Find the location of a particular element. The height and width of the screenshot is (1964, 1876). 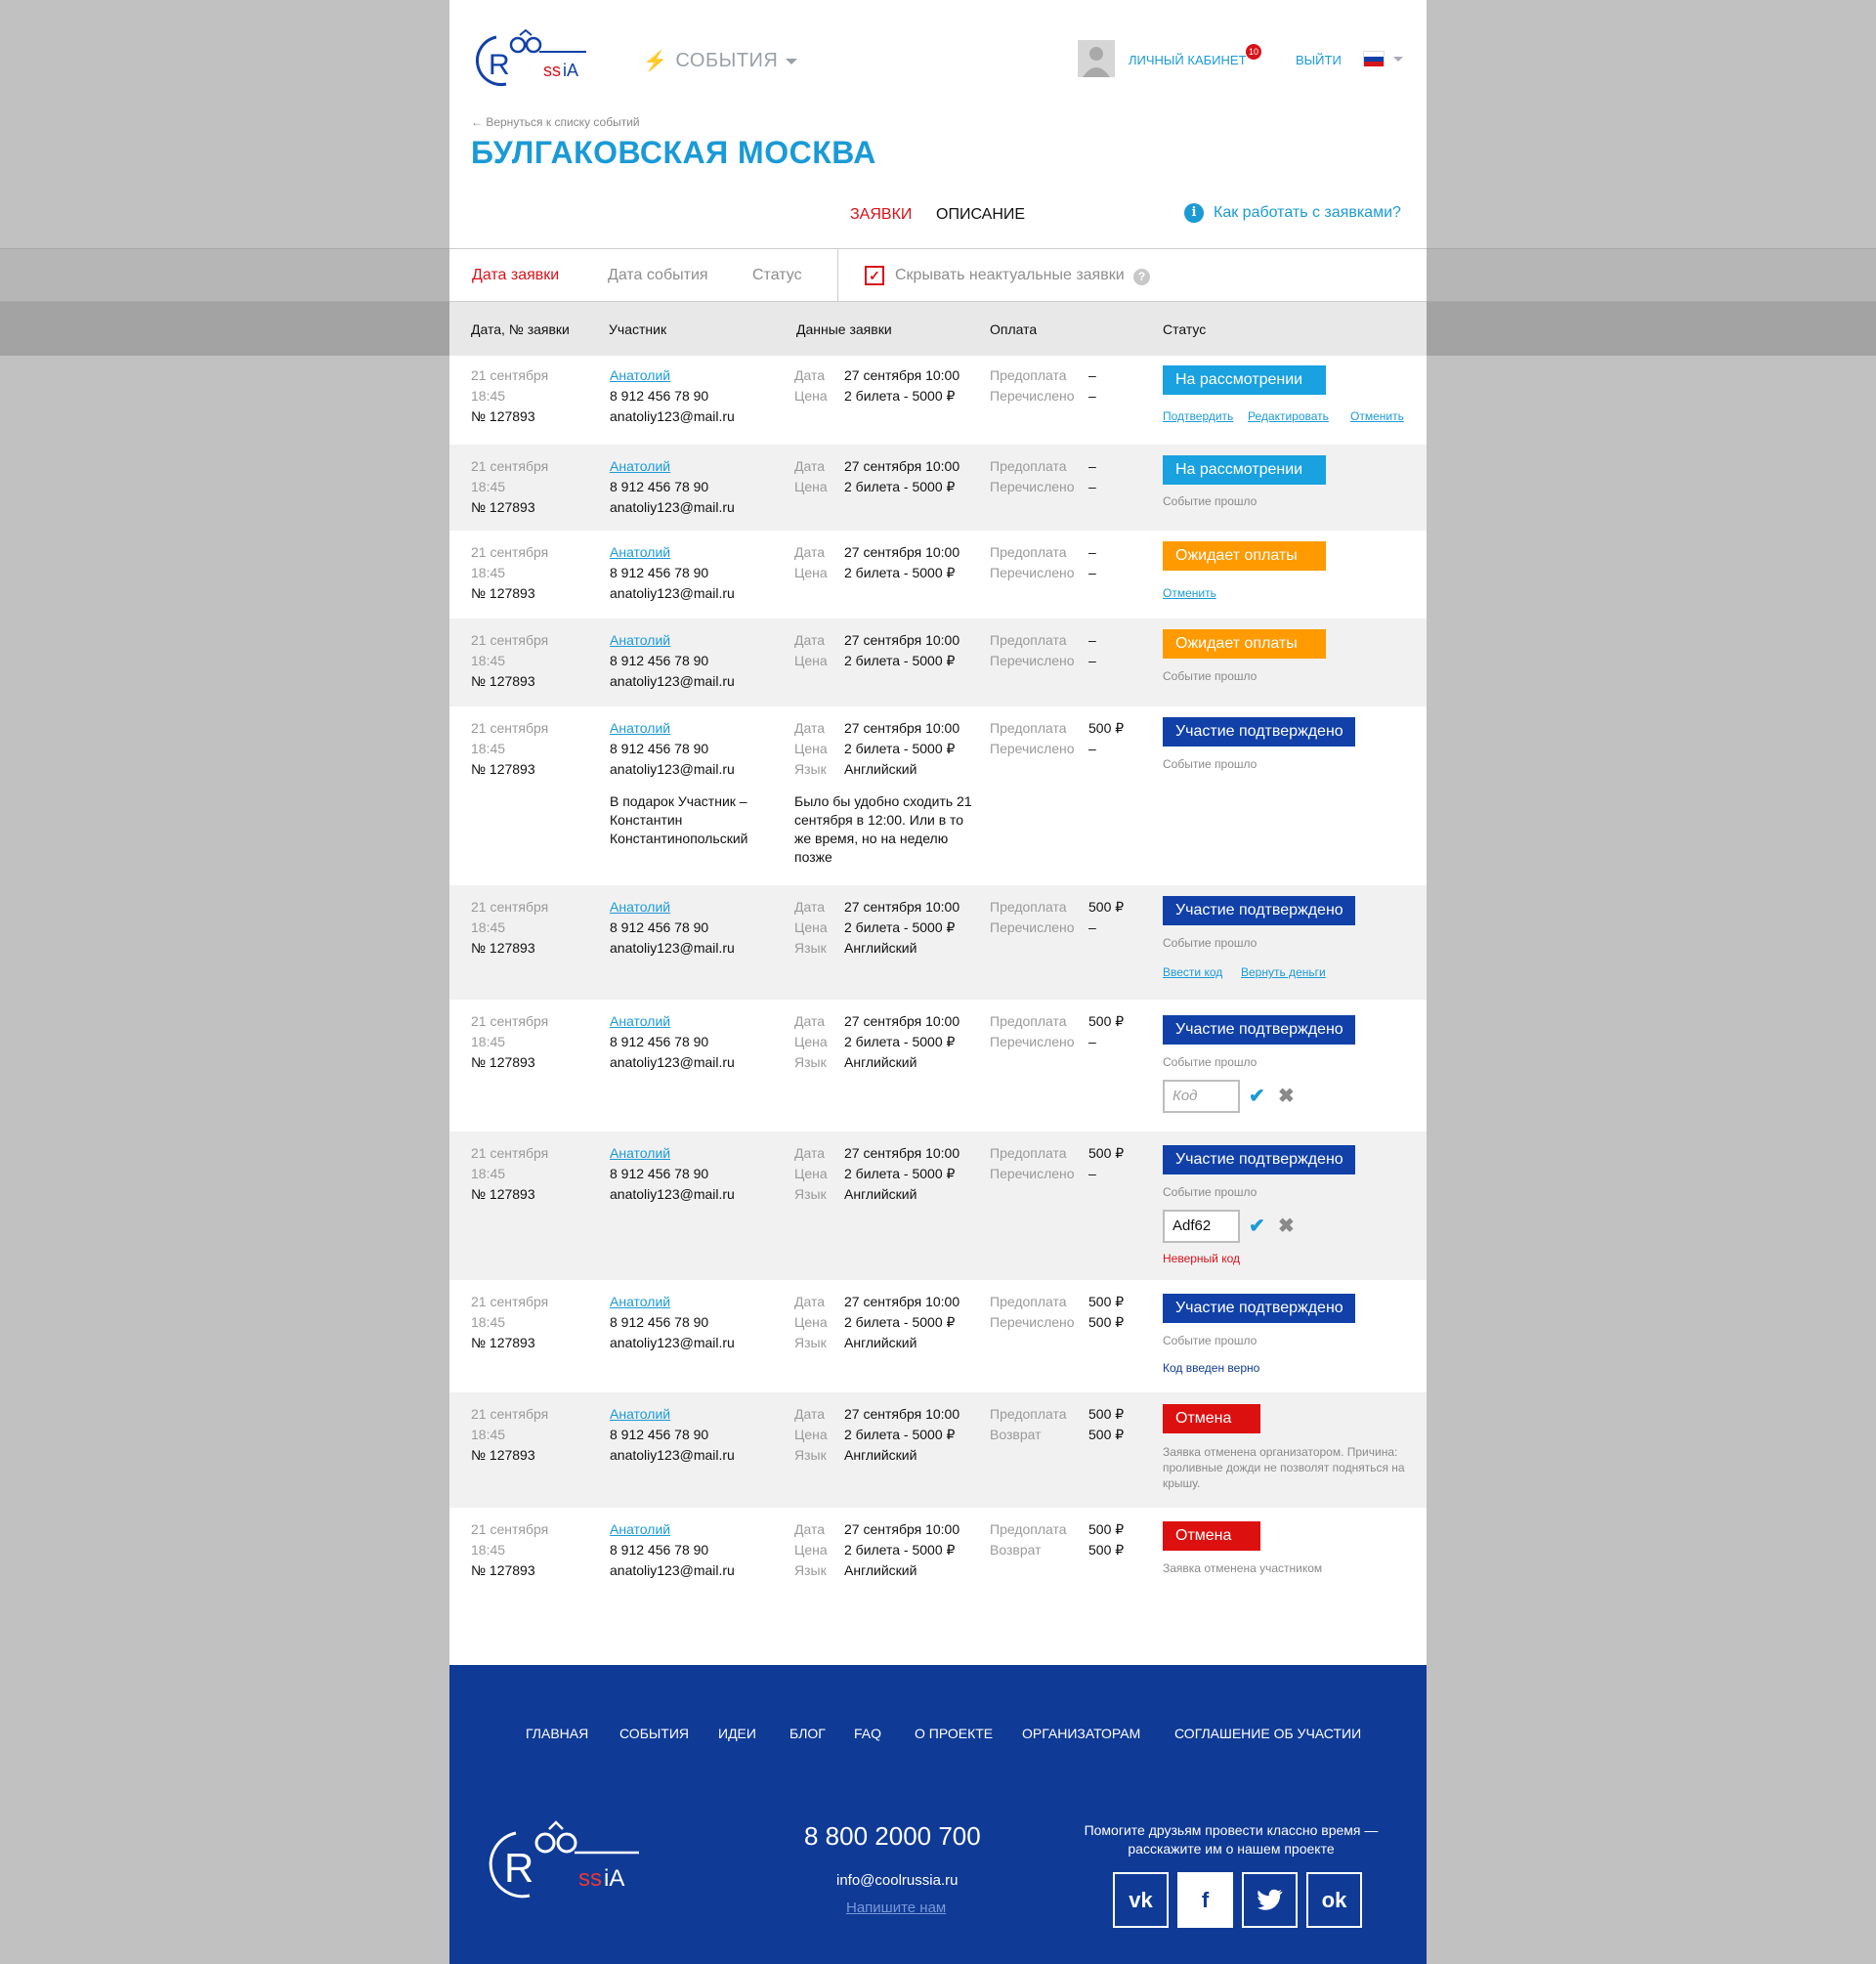

footer-nav-agreement: СОГЛАШЕНИЕ ОБ УЧАСТИИ is located at coordinates (1267, 1733).